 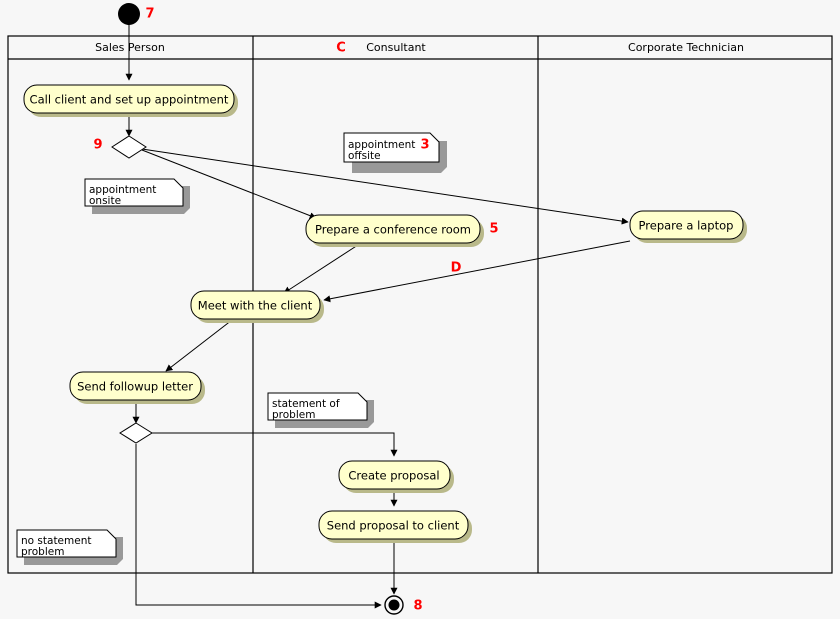 What do you see at coordinates (395, 152) in the screenshot?
I see `note-appointment-offsite: appointment offsite` at bounding box center [395, 152].